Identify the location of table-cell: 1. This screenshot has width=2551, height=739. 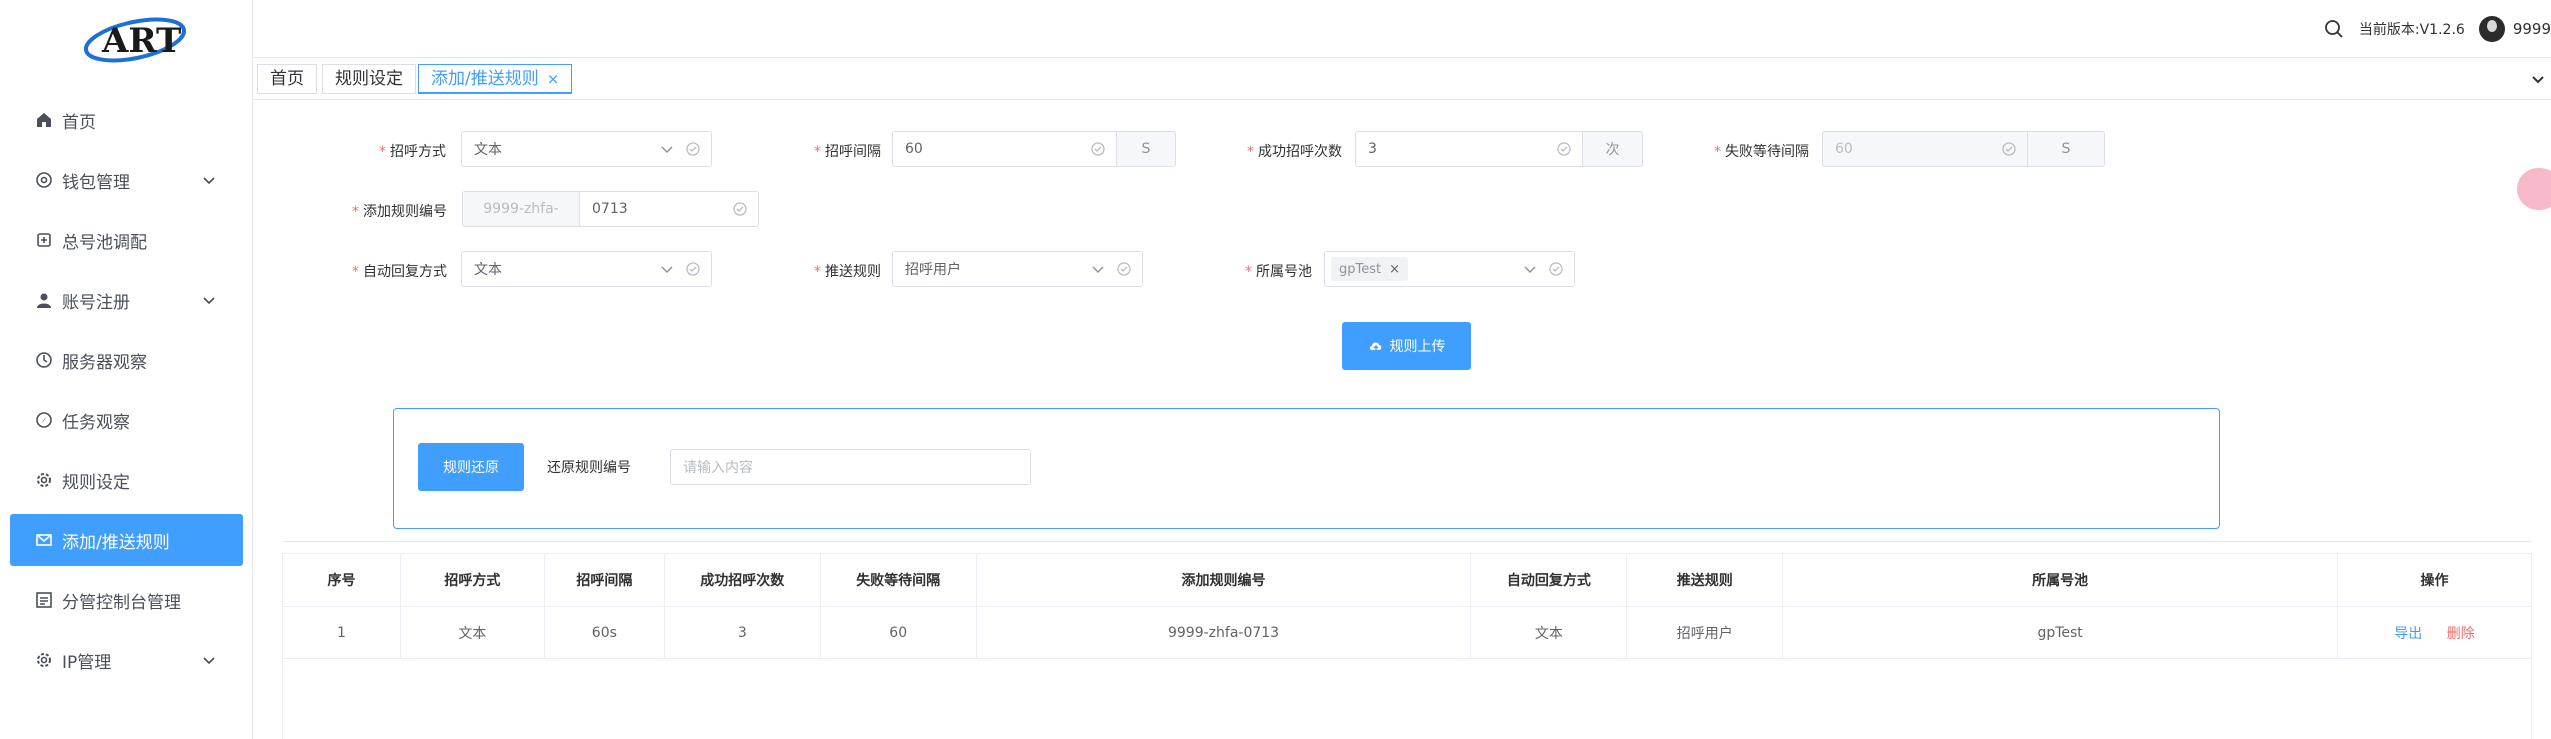
(341, 632).